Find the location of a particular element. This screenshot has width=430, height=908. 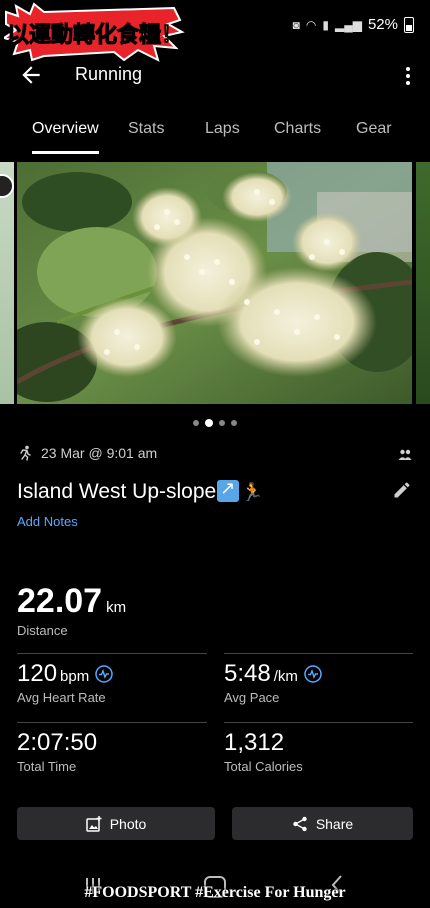

activity-title: Island West Up-slope 🏃 is located at coordinates (140, 491).